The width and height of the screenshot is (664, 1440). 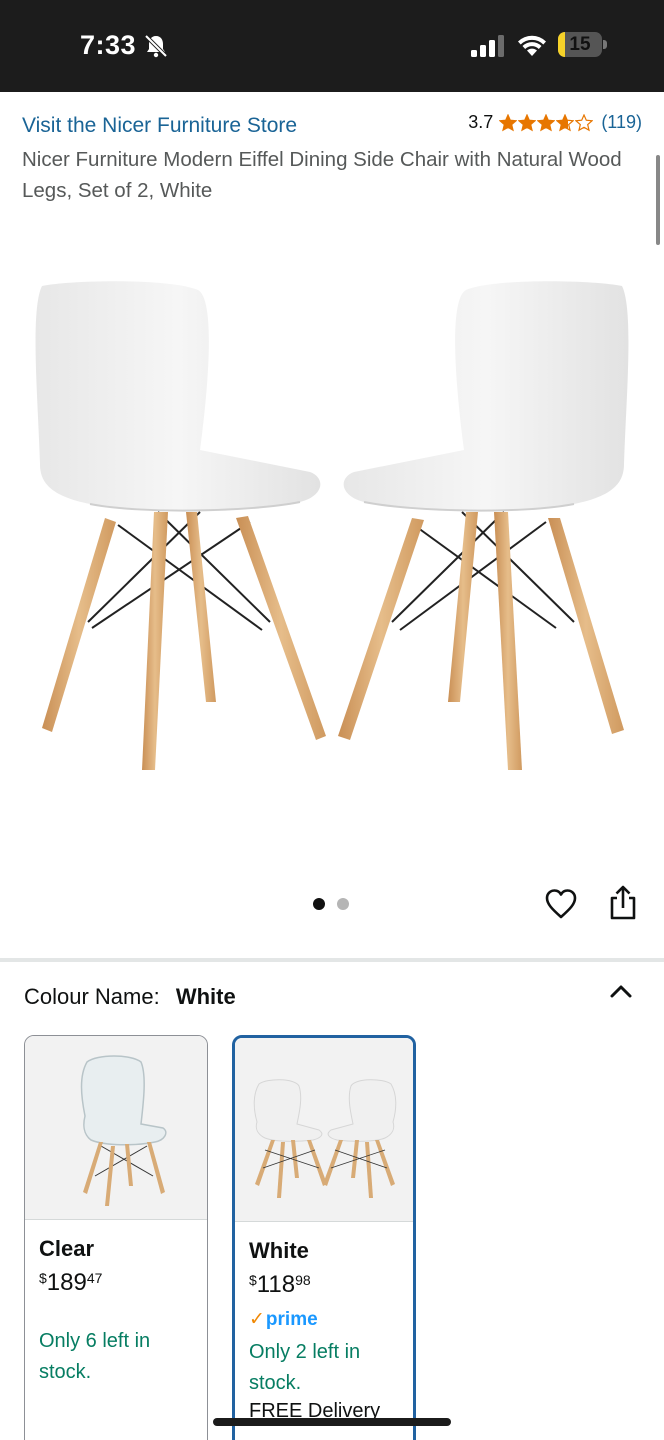 What do you see at coordinates (67, 1248) in the screenshot?
I see `swatch-name: Clear` at bounding box center [67, 1248].